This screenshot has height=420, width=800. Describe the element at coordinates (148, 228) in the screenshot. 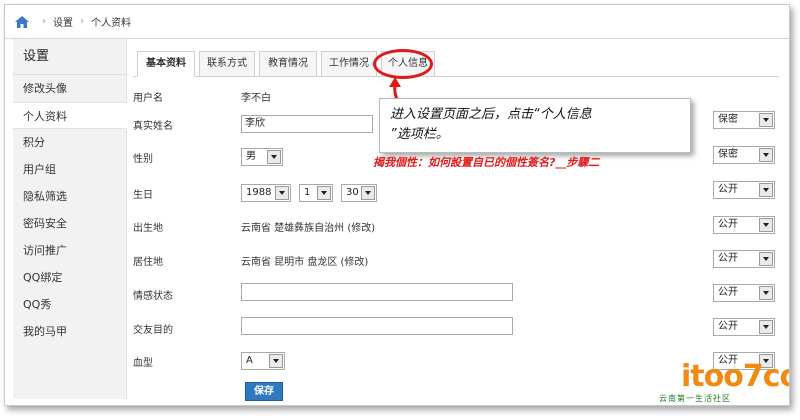

I see `birthplace-label: 出生地` at that location.